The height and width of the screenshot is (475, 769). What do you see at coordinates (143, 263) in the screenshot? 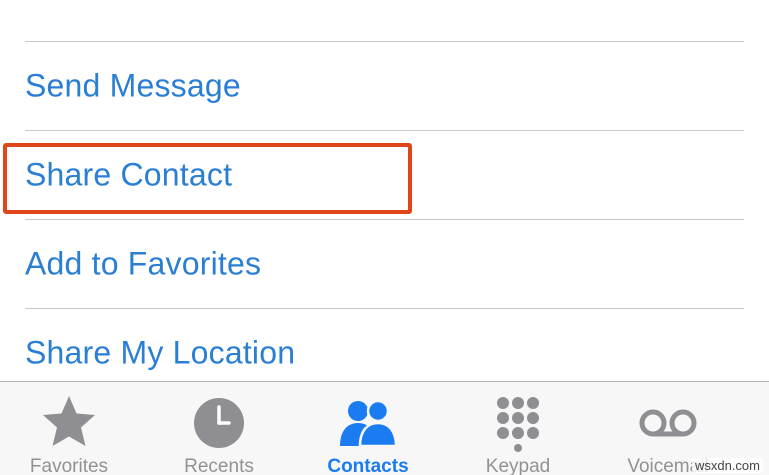
I see `add-to-favorites-label: Add to Favorites` at bounding box center [143, 263].